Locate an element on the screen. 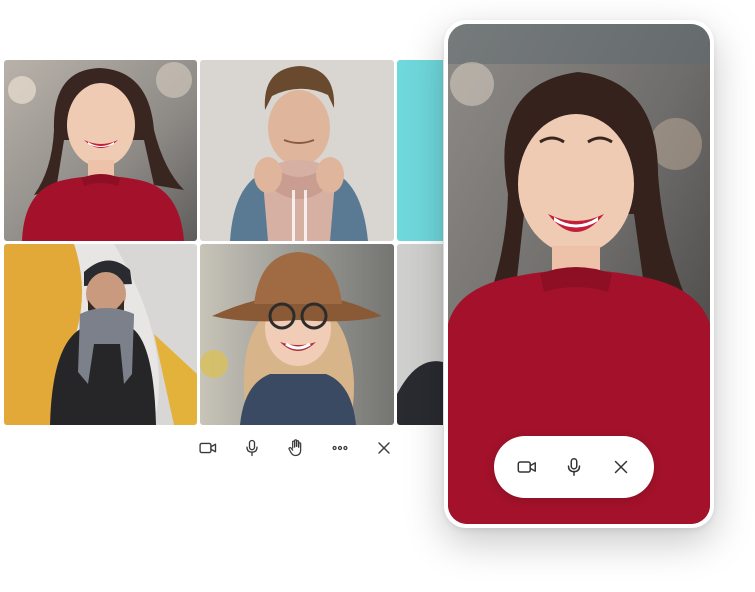 The width and height of the screenshot is (755, 592). toggle-video-button is located at coordinates (208, 448).